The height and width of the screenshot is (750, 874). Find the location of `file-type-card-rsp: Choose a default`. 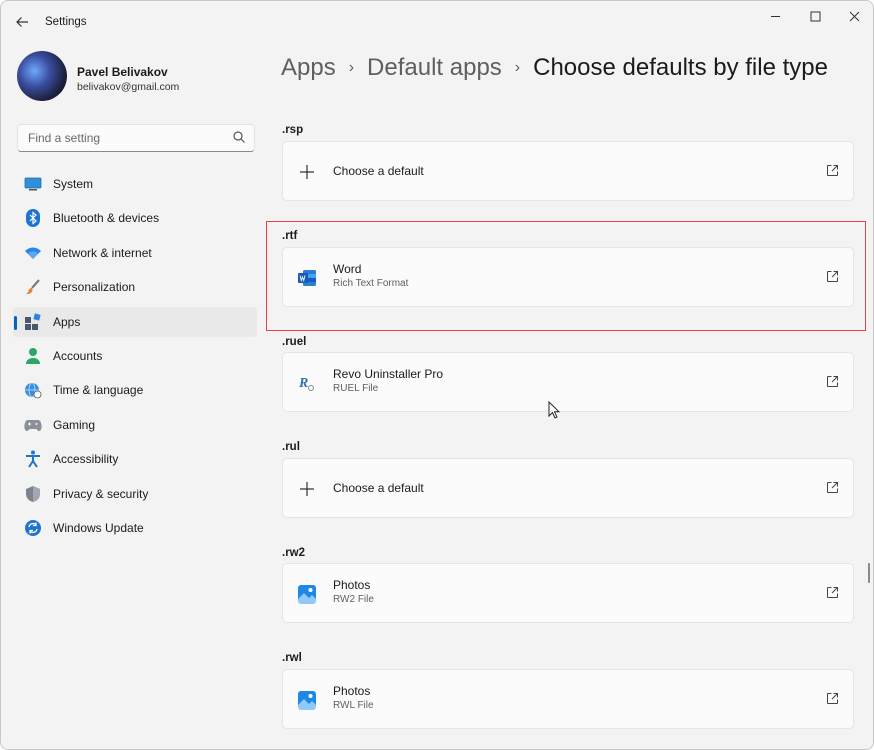

file-type-card-rsp: Choose a default is located at coordinates (568, 171).